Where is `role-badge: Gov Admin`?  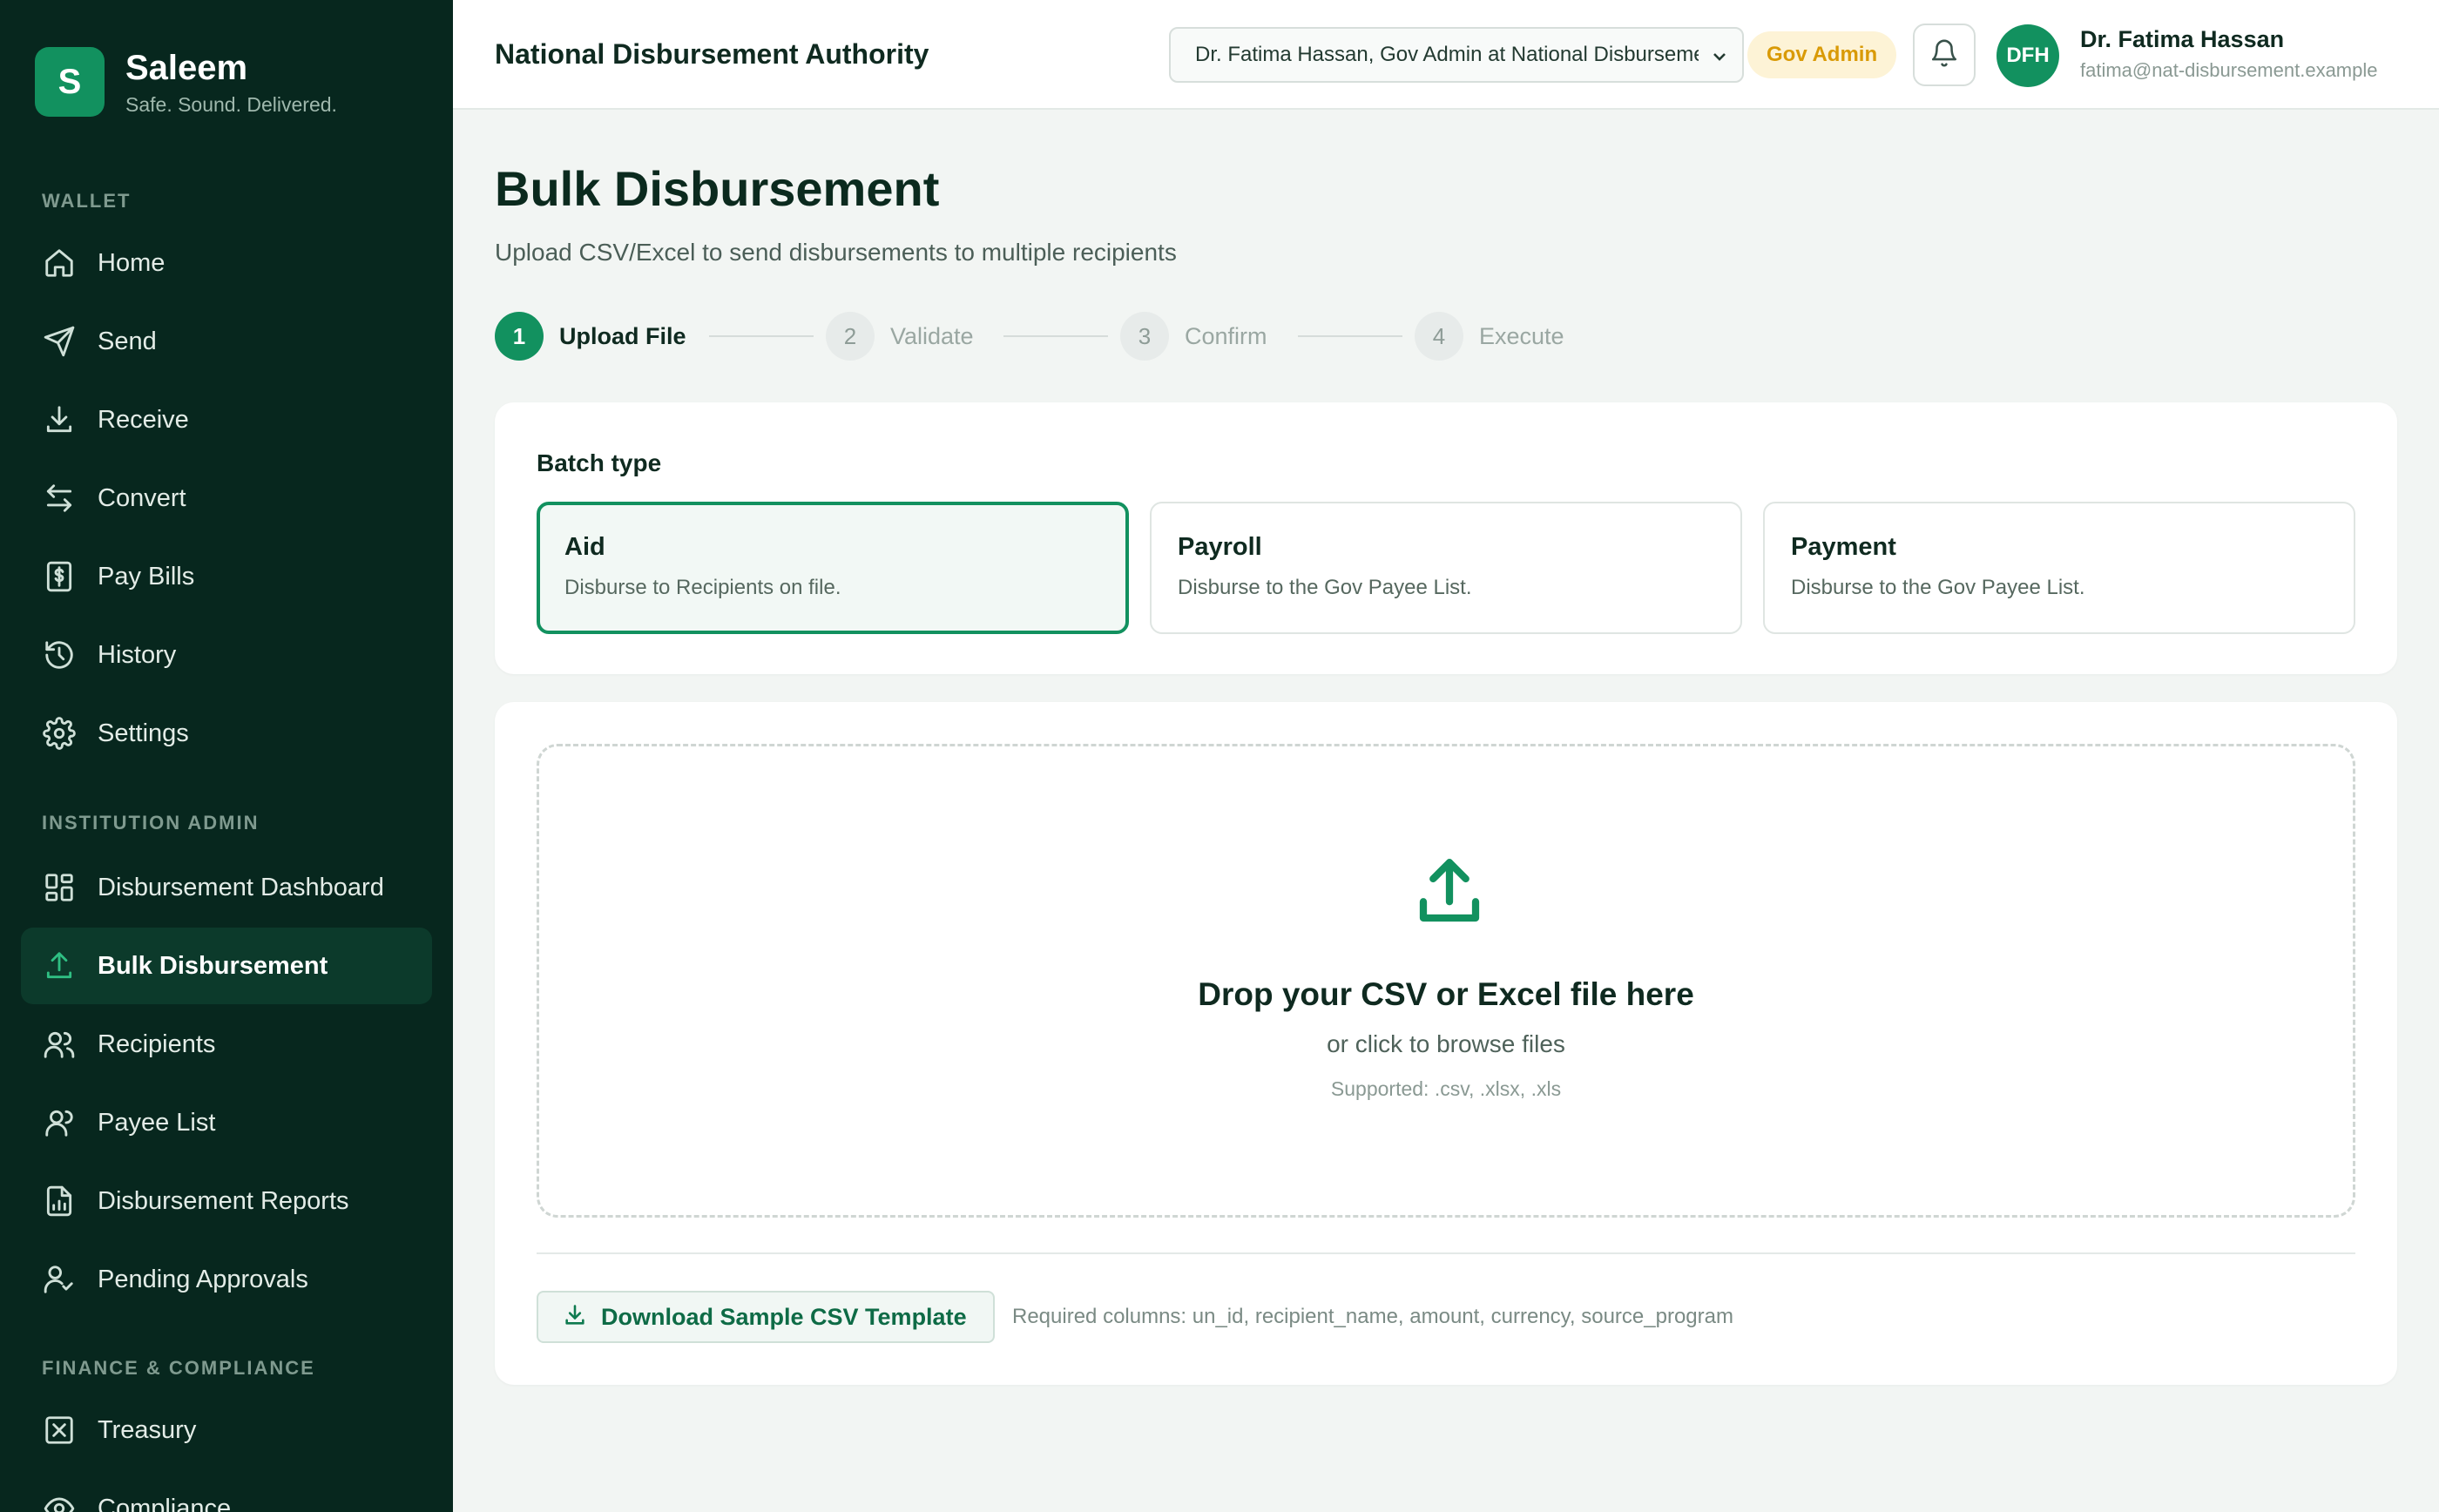
role-badge: Gov Admin is located at coordinates (1822, 54).